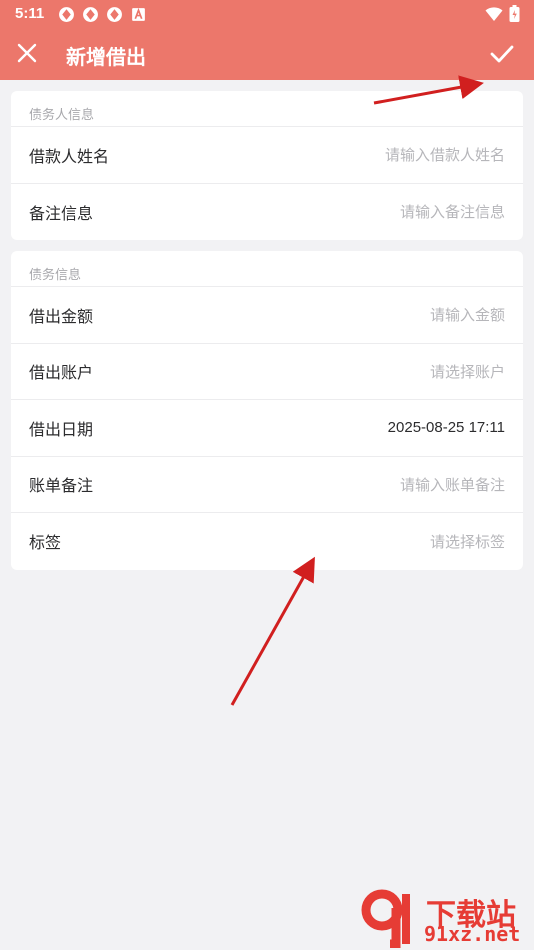  I want to click on battery-icon, so click(514, 13).